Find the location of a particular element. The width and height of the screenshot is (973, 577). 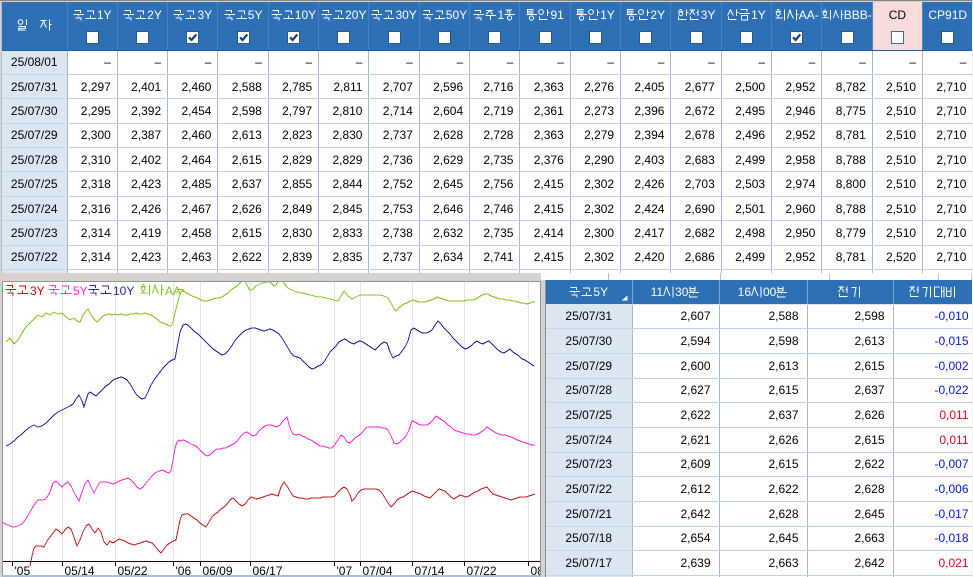

svg-text: 5Y is located at coordinates (80, 291).